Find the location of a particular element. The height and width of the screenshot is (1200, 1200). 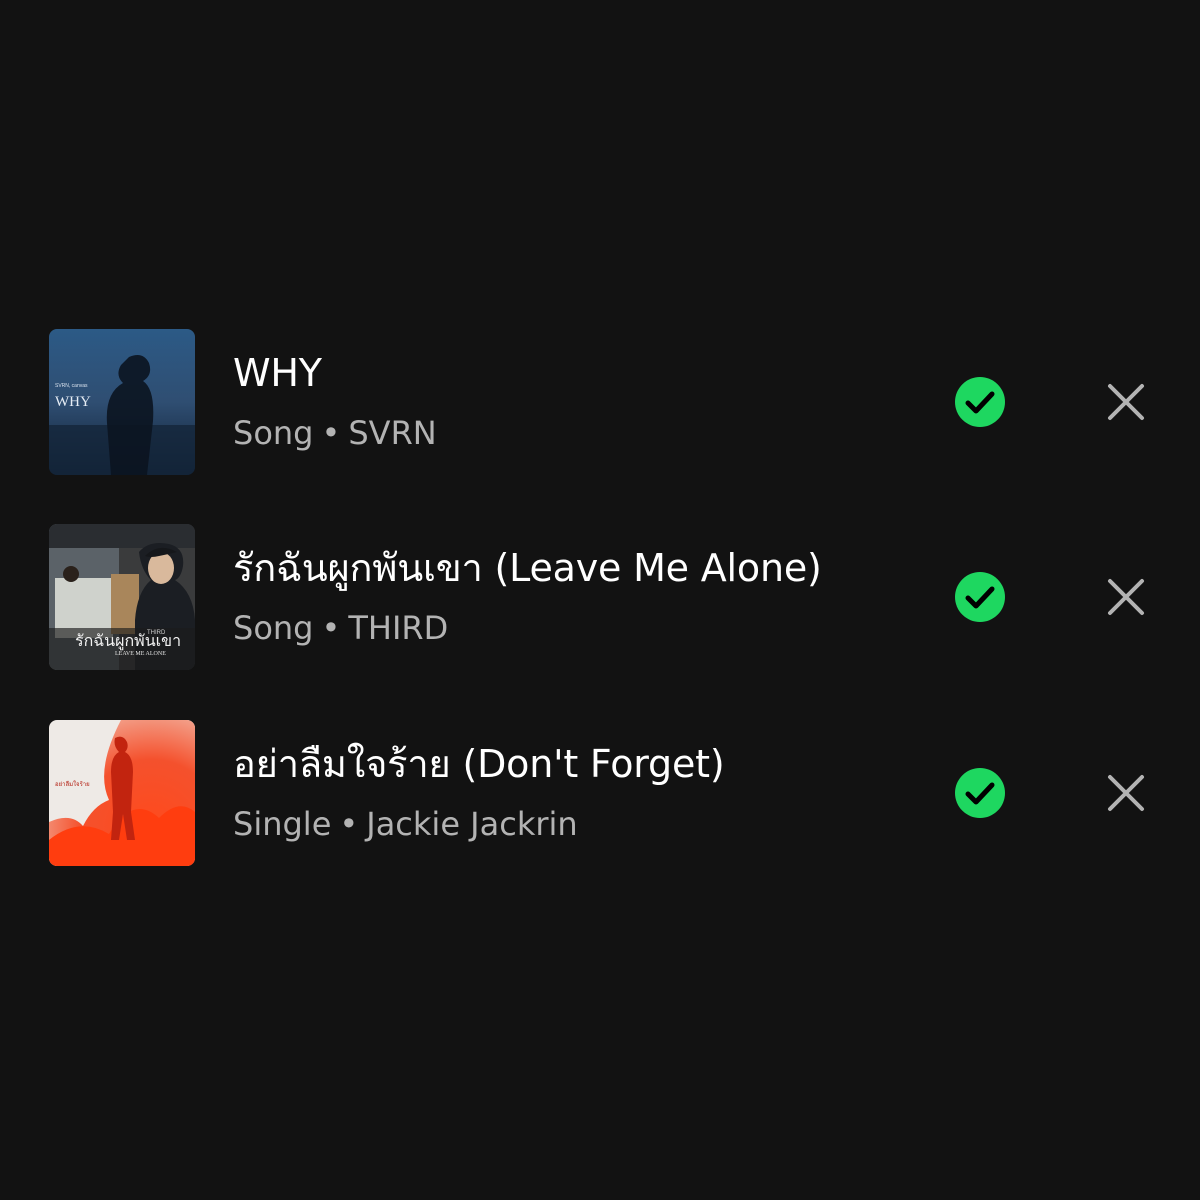

item-title: อย่าลืมใจร้าย (Don't Forget) is located at coordinates (479, 764).